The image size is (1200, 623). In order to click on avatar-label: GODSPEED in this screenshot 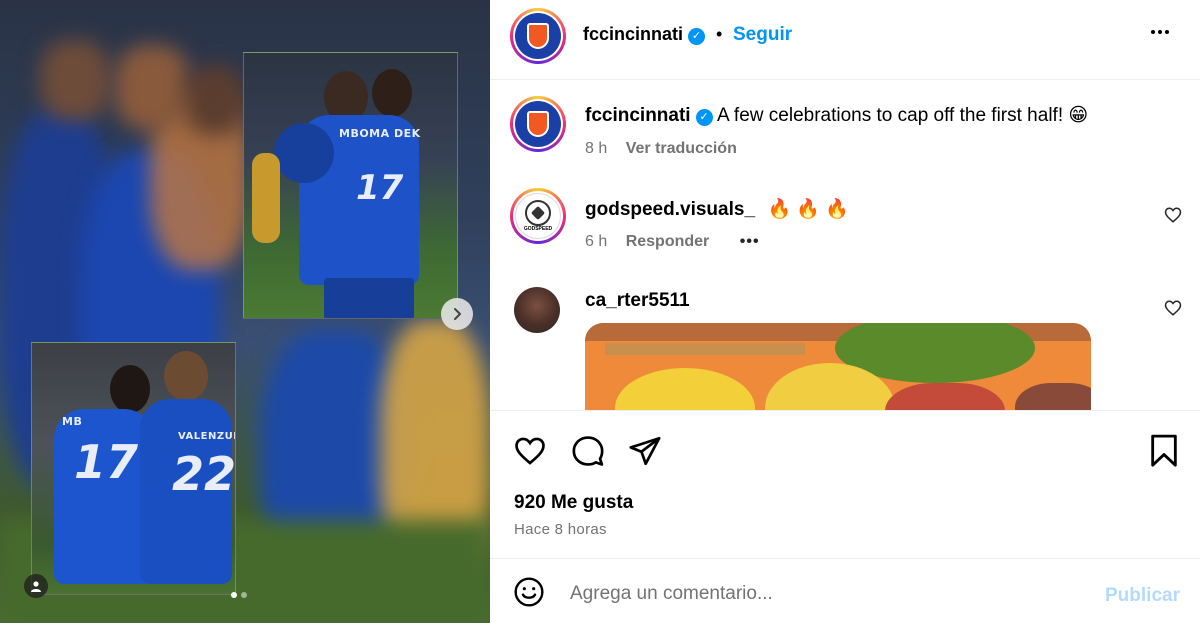, I will do `click(538, 229)`.